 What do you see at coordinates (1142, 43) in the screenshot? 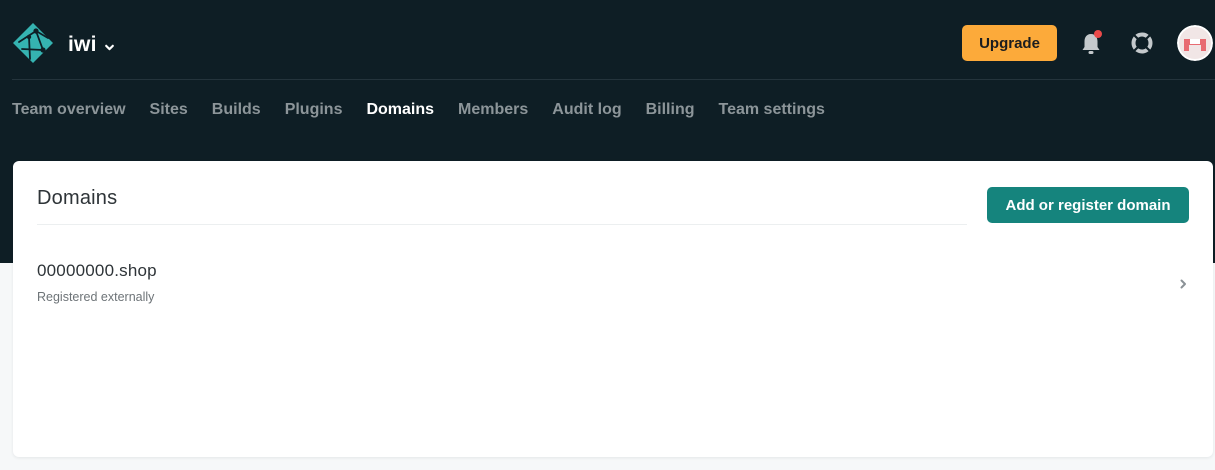
I see `lifebuoy-icon` at bounding box center [1142, 43].